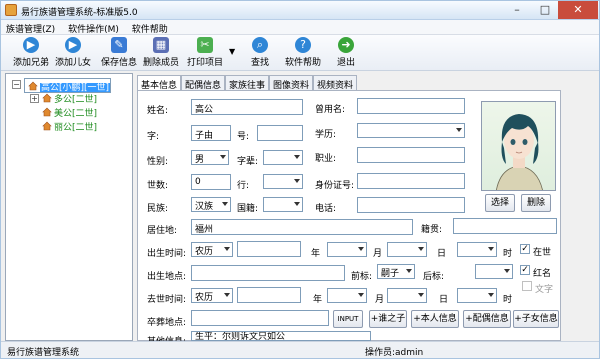  What do you see at coordinates (542, 274) in the screenshot?
I see `red-name-label: 红名` at bounding box center [542, 274].